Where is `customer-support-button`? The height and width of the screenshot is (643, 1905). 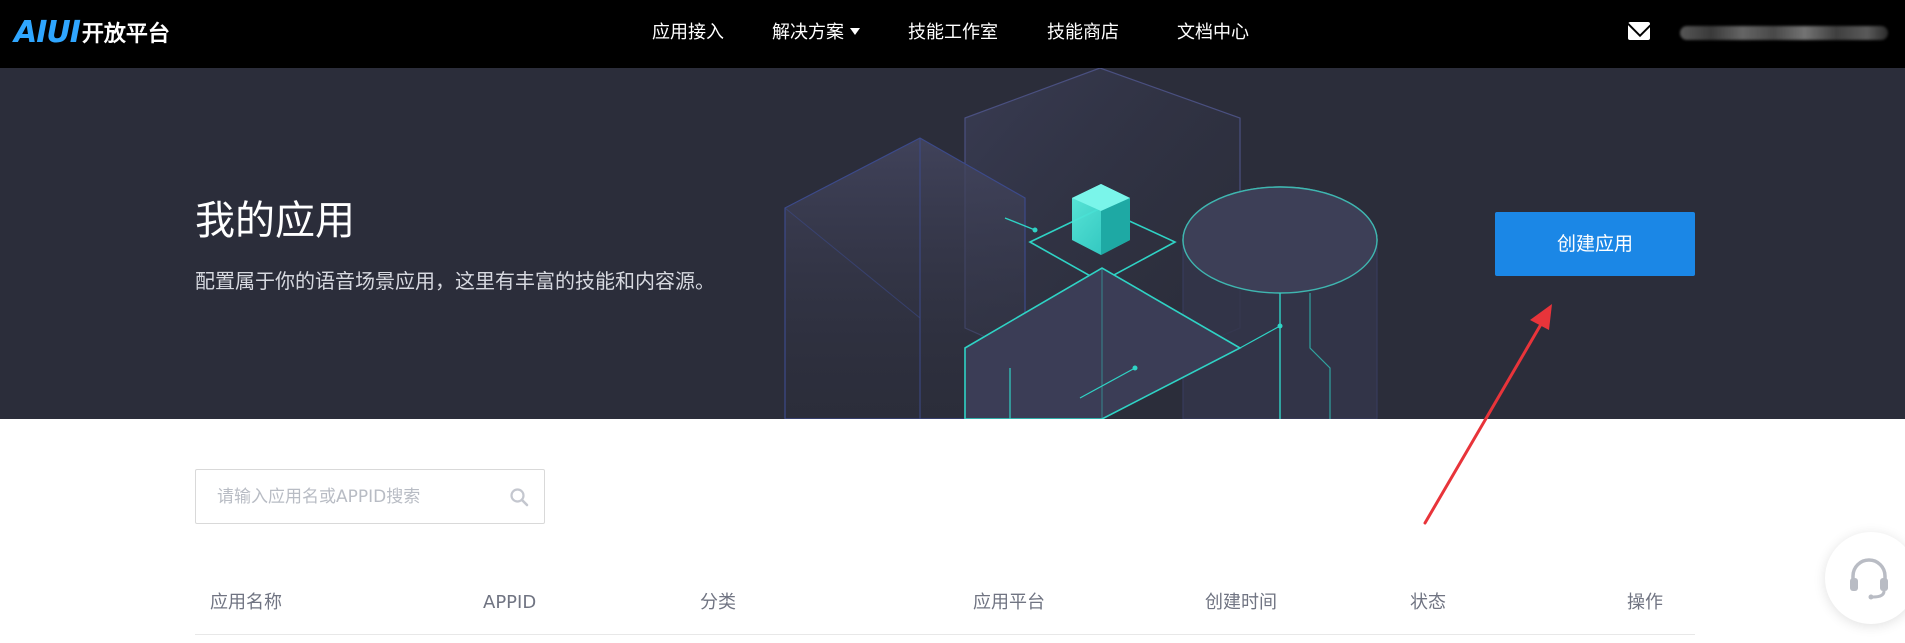 customer-support-button is located at coordinates (1865, 578).